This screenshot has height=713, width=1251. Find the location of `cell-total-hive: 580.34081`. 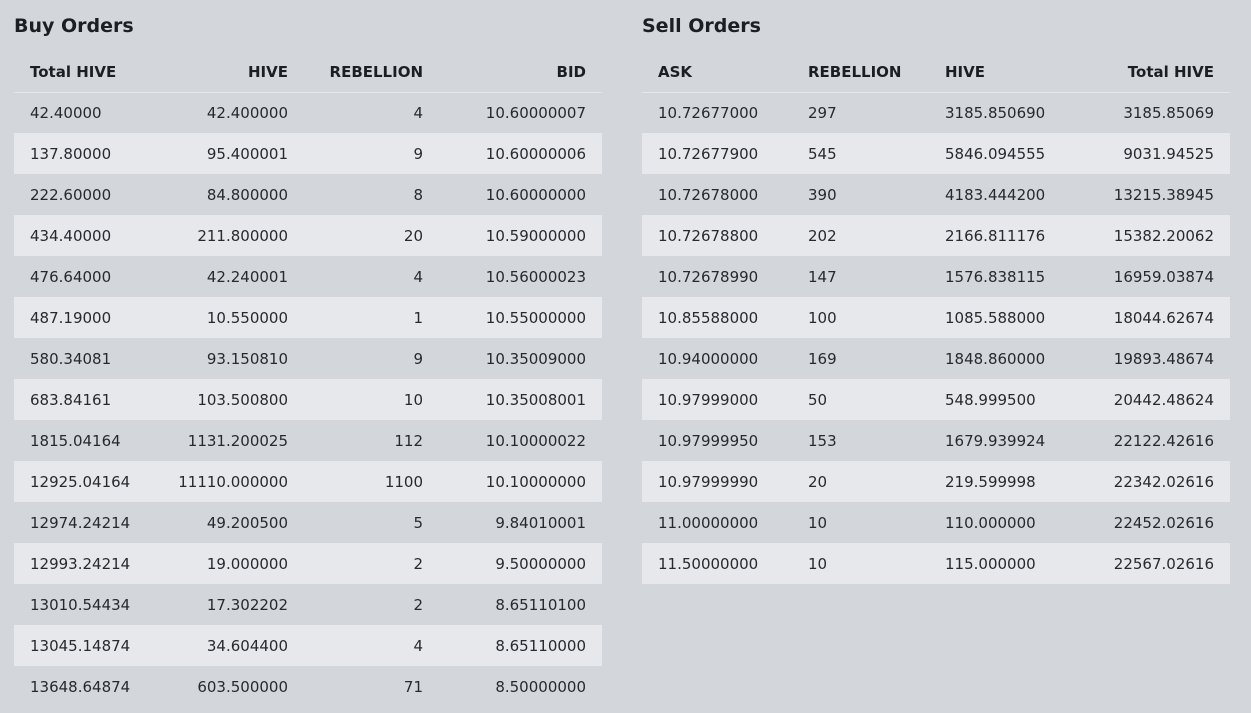

cell-total-hive: 580.34081 is located at coordinates (71, 358).